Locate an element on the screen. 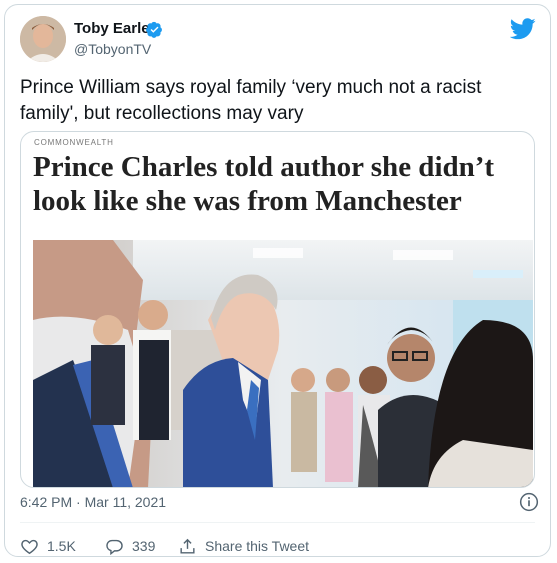 The height and width of the screenshot is (563, 557). reply-button: 339 is located at coordinates (130, 546).